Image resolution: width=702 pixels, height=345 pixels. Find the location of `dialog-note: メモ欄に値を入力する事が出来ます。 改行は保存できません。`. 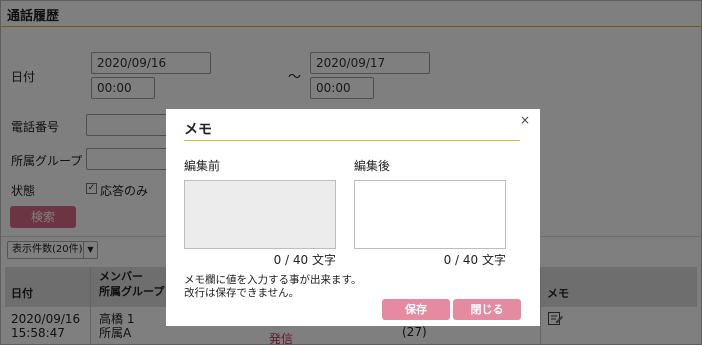

dialog-note: メモ欄に値を入力する事が出来ます。 改行は保存できません。 is located at coordinates (272, 287).